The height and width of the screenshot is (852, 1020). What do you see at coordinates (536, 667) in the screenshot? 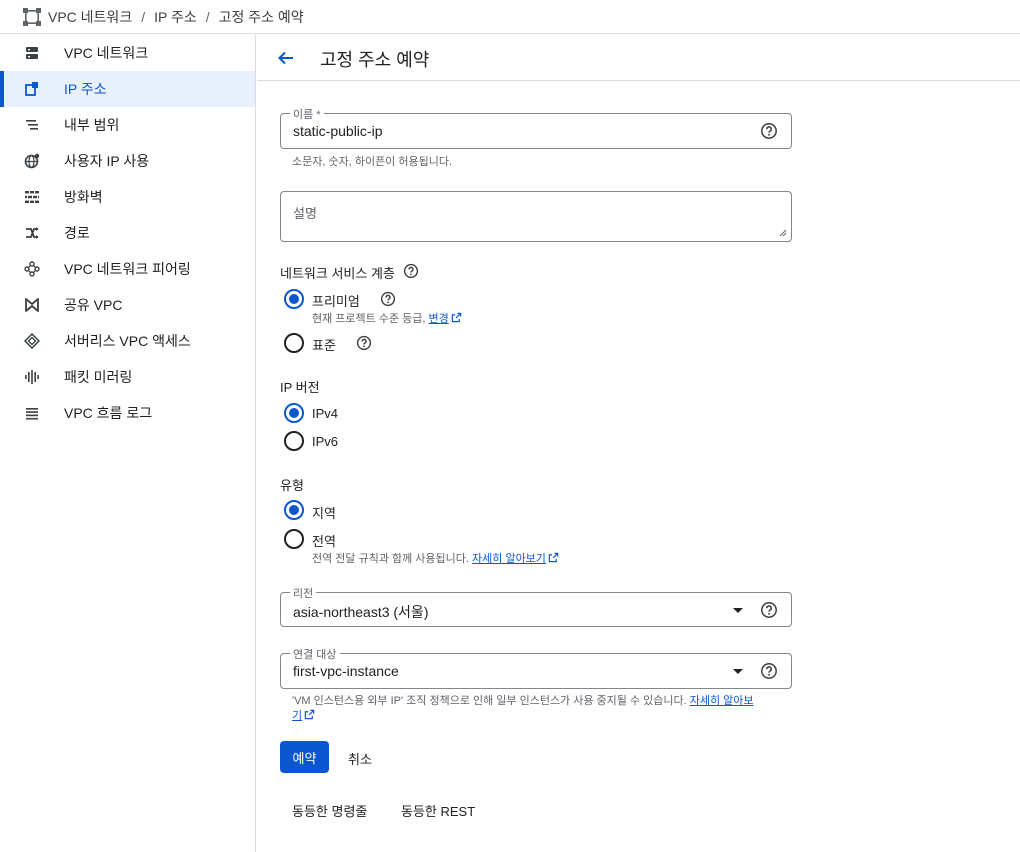
I see `attach-to-select: 연결 대상 first-vpc-instance` at bounding box center [536, 667].